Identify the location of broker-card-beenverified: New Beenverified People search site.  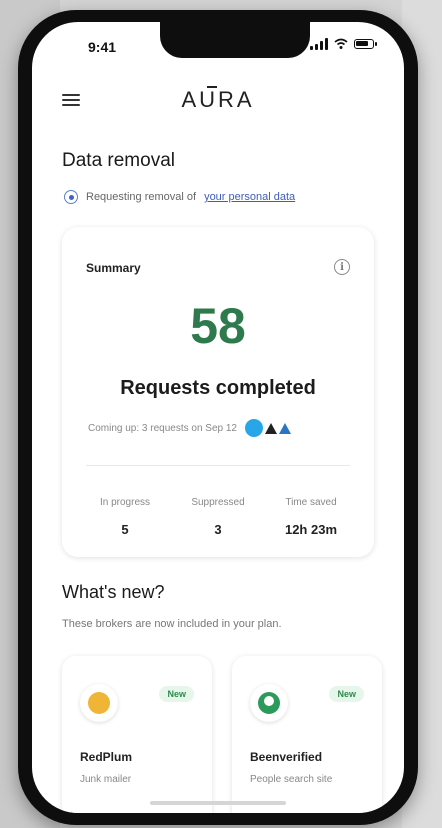
(307, 734).